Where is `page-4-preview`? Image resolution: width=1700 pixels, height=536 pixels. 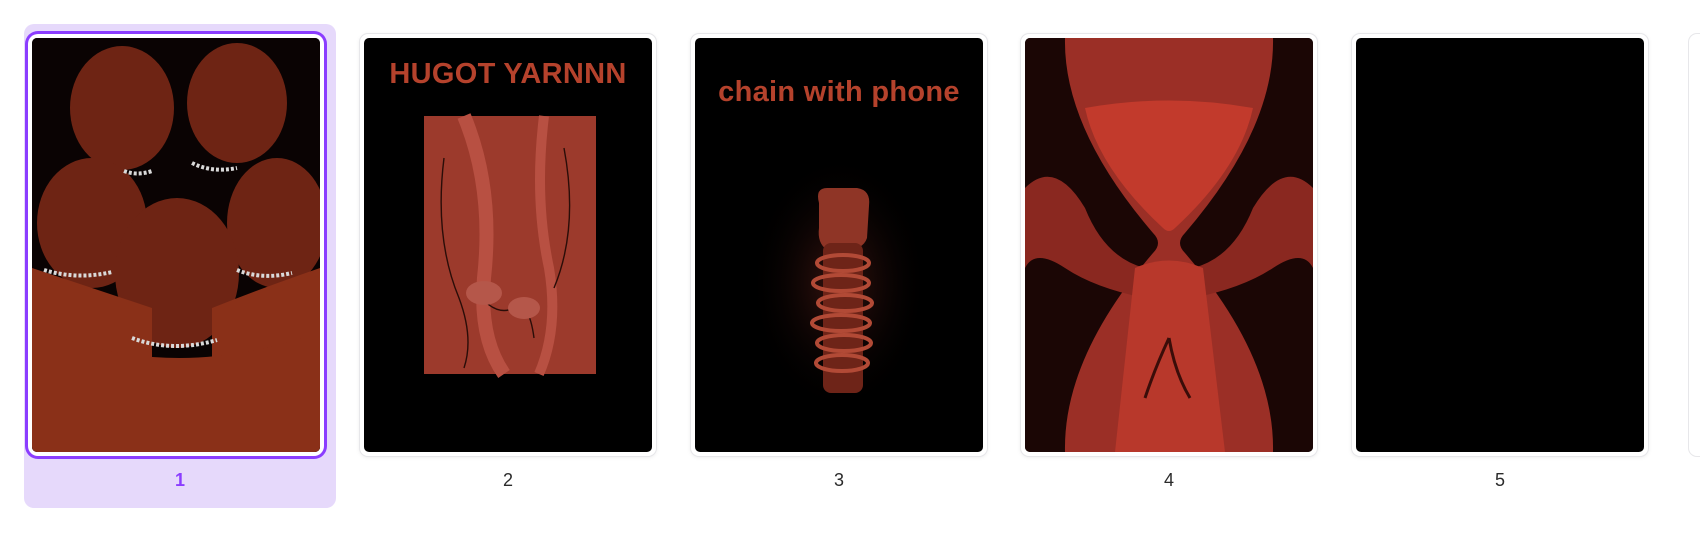
page-4-preview is located at coordinates (1169, 245).